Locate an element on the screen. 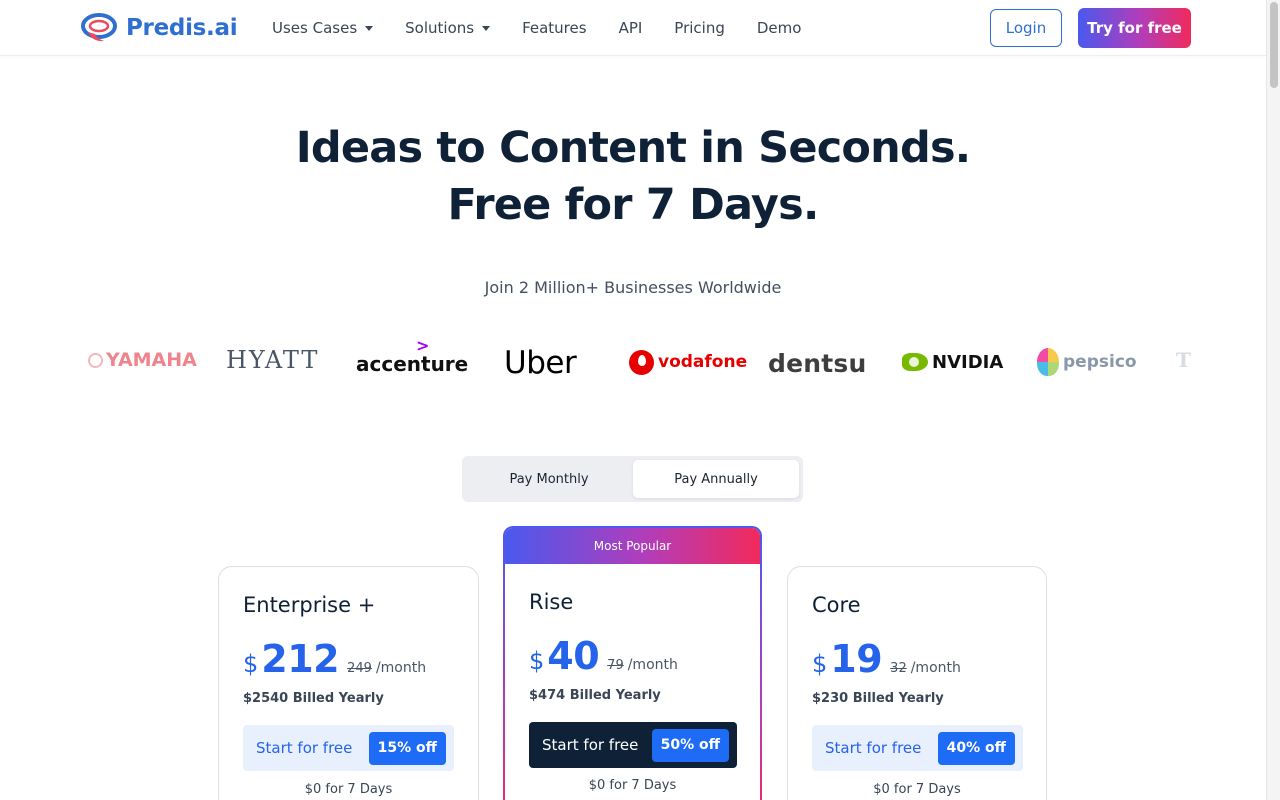  nav-solutions-label: Solutions is located at coordinates (440, 28).